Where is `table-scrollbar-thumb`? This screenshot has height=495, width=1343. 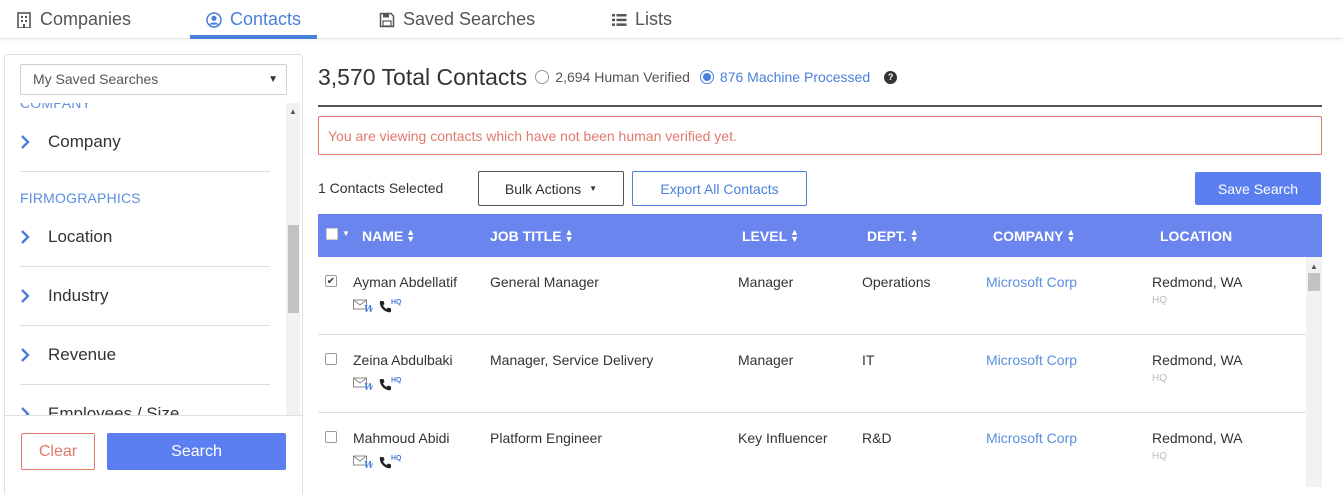
table-scrollbar-thumb is located at coordinates (1314, 282).